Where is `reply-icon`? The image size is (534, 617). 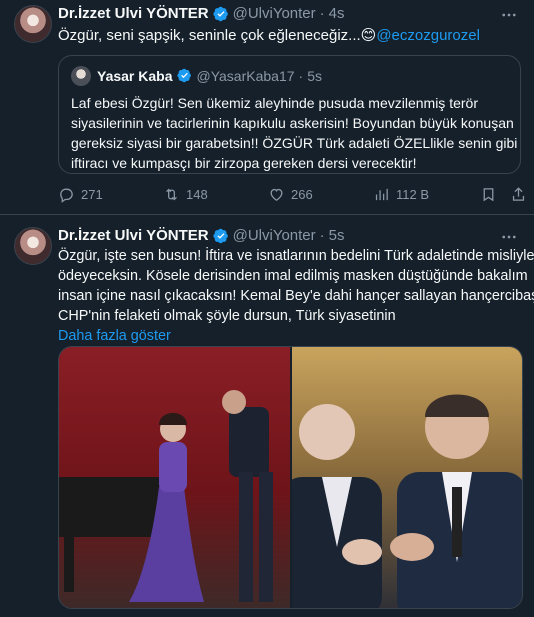 reply-icon is located at coordinates (66, 195).